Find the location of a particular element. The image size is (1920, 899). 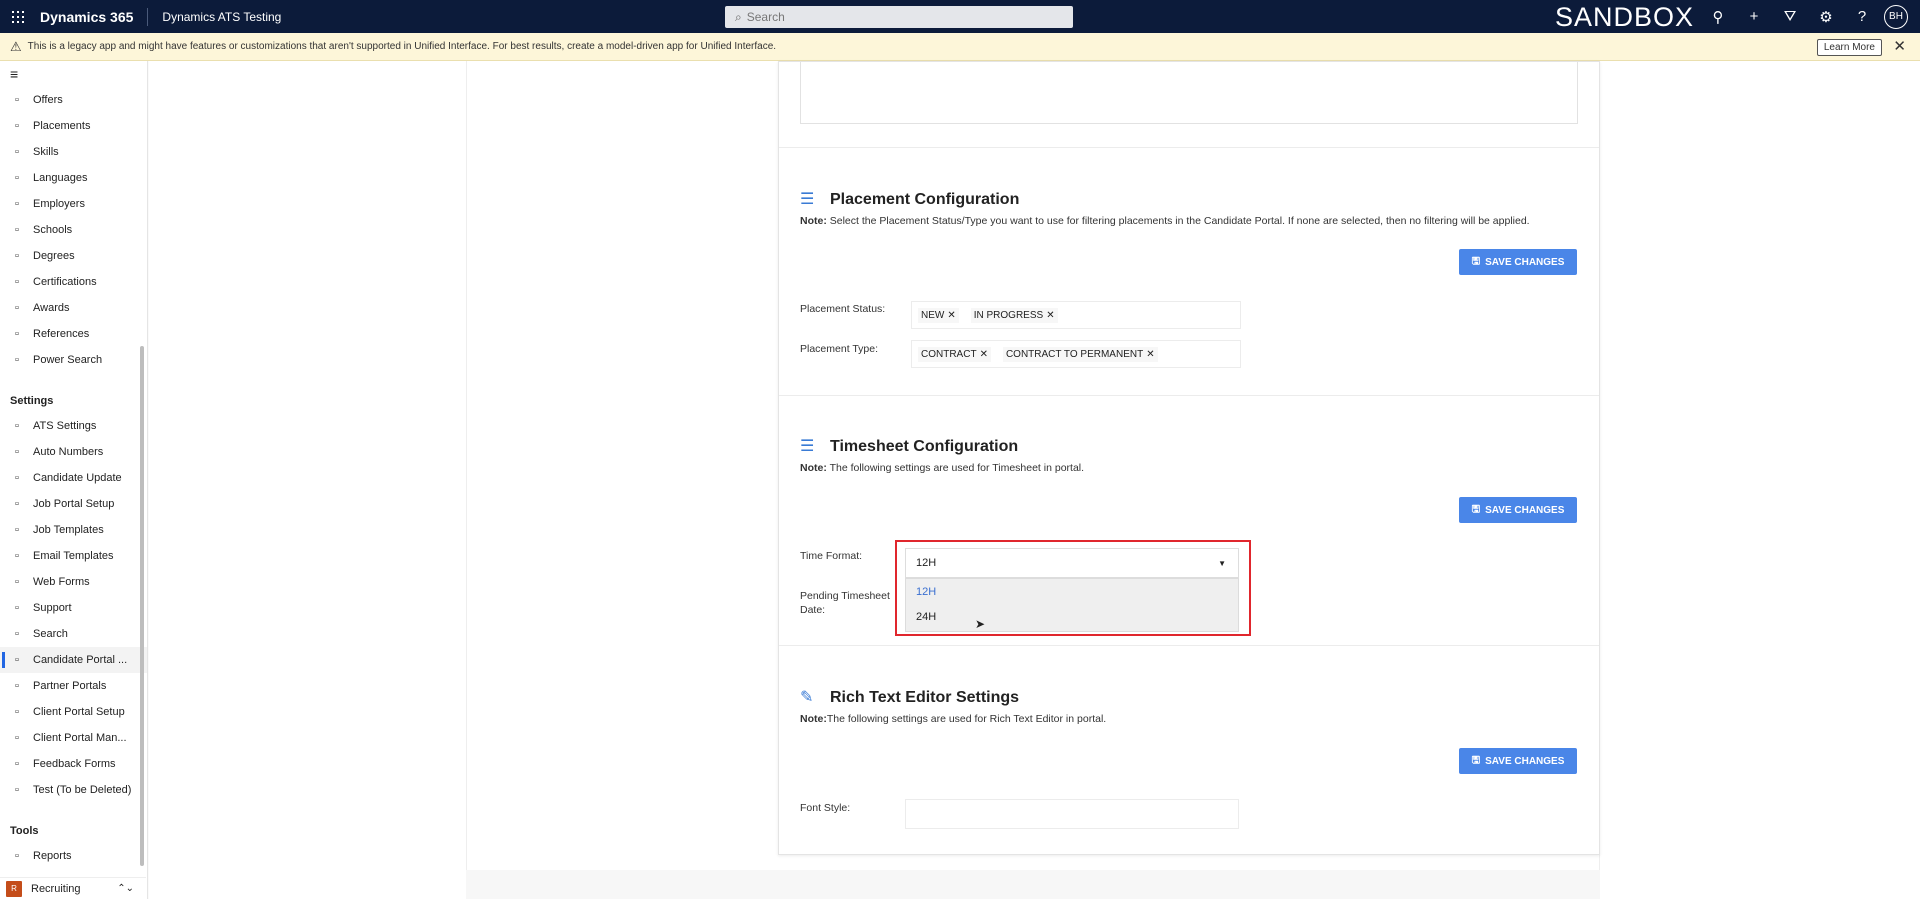

lightbulb-icon: ⚲ is located at coordinates (1718, 17).